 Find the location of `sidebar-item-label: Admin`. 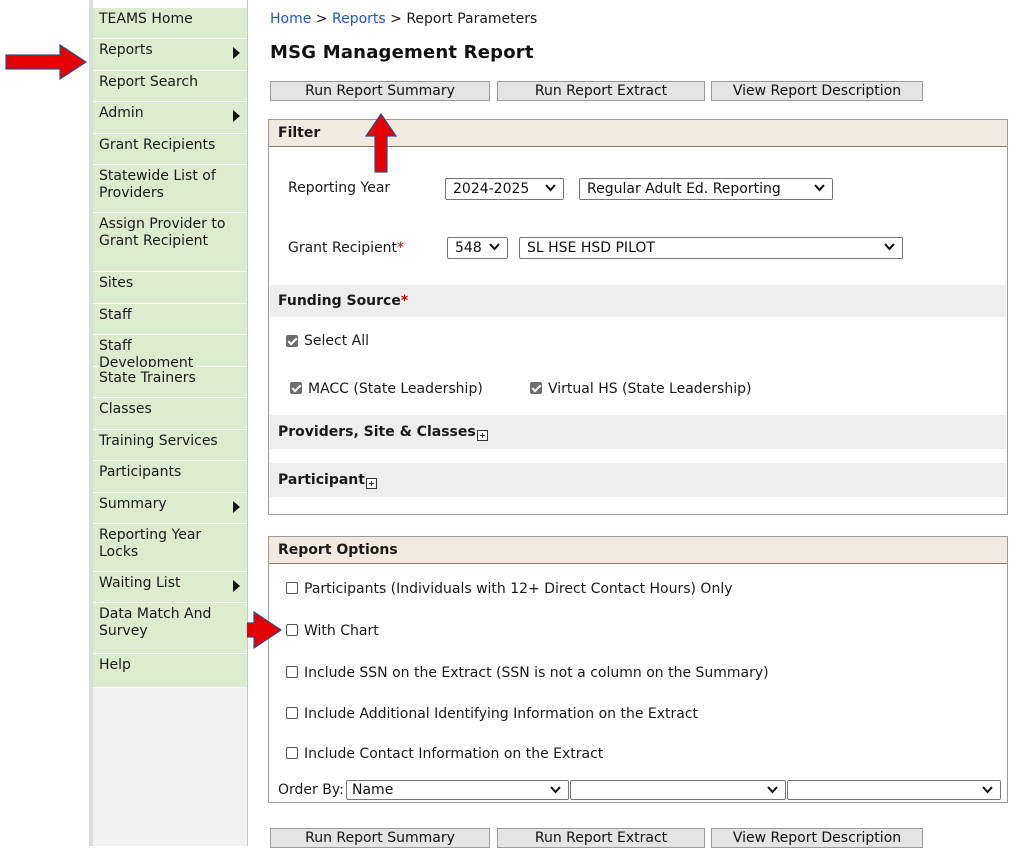

sidebar-item-label: Admin is located at coordinates (121, 113).